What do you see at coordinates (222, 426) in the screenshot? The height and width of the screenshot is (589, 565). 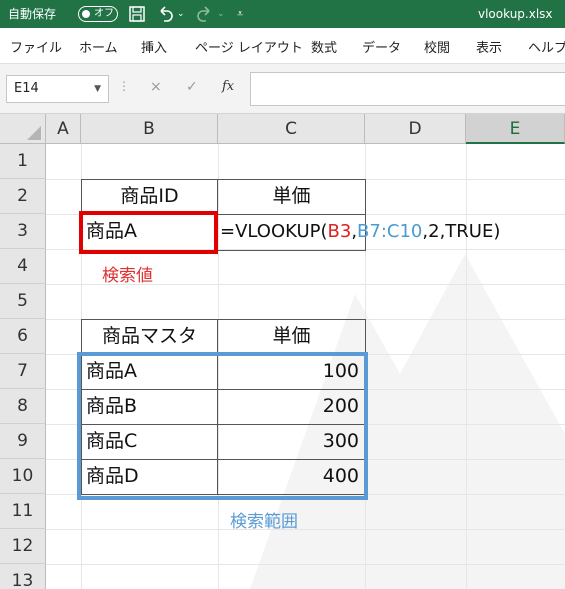 I see `lookup-range-highlight` at bounding box center [222, 426].